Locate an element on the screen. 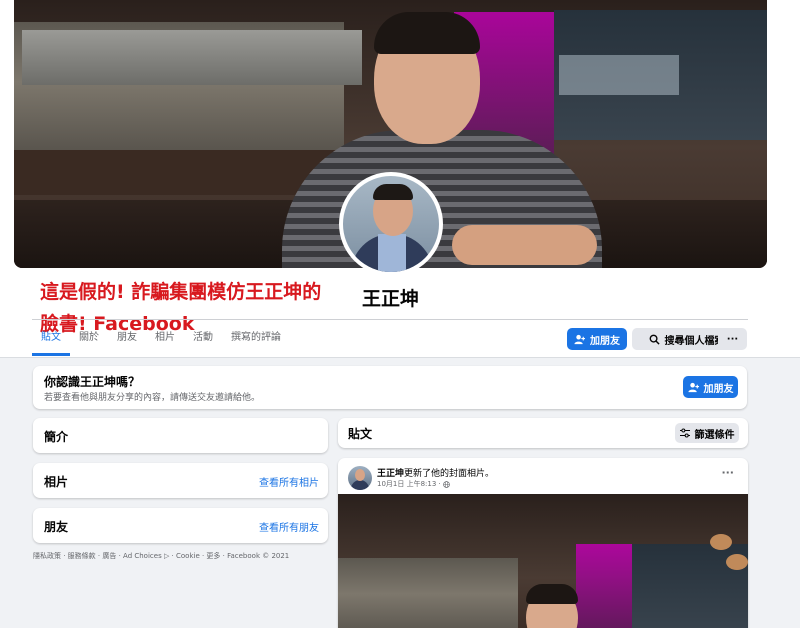 This screenshot has height=628, width=800. post-image-pink-light is located at coordinates (604, 586).